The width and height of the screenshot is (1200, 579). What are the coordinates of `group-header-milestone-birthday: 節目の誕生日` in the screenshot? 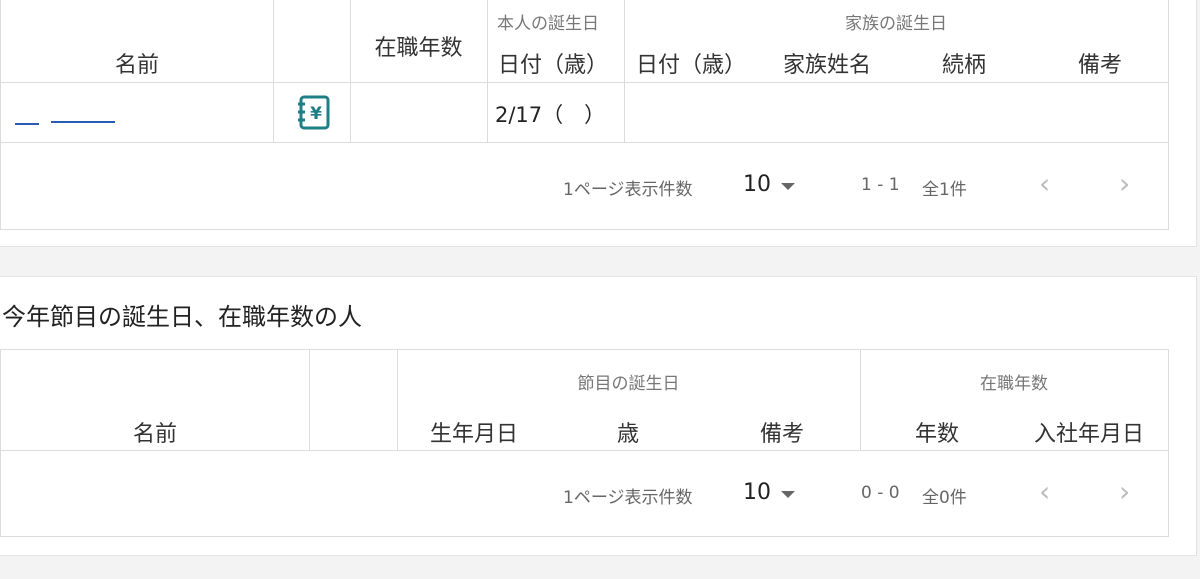 It's located at (628, 384).